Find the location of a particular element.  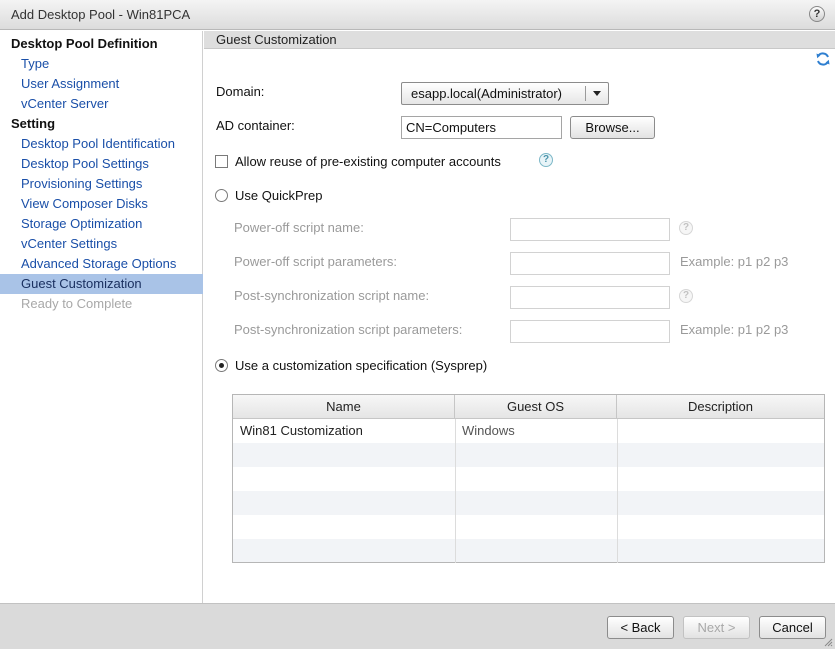

section-title: Guest Customization is located at coordinates (519, 40).